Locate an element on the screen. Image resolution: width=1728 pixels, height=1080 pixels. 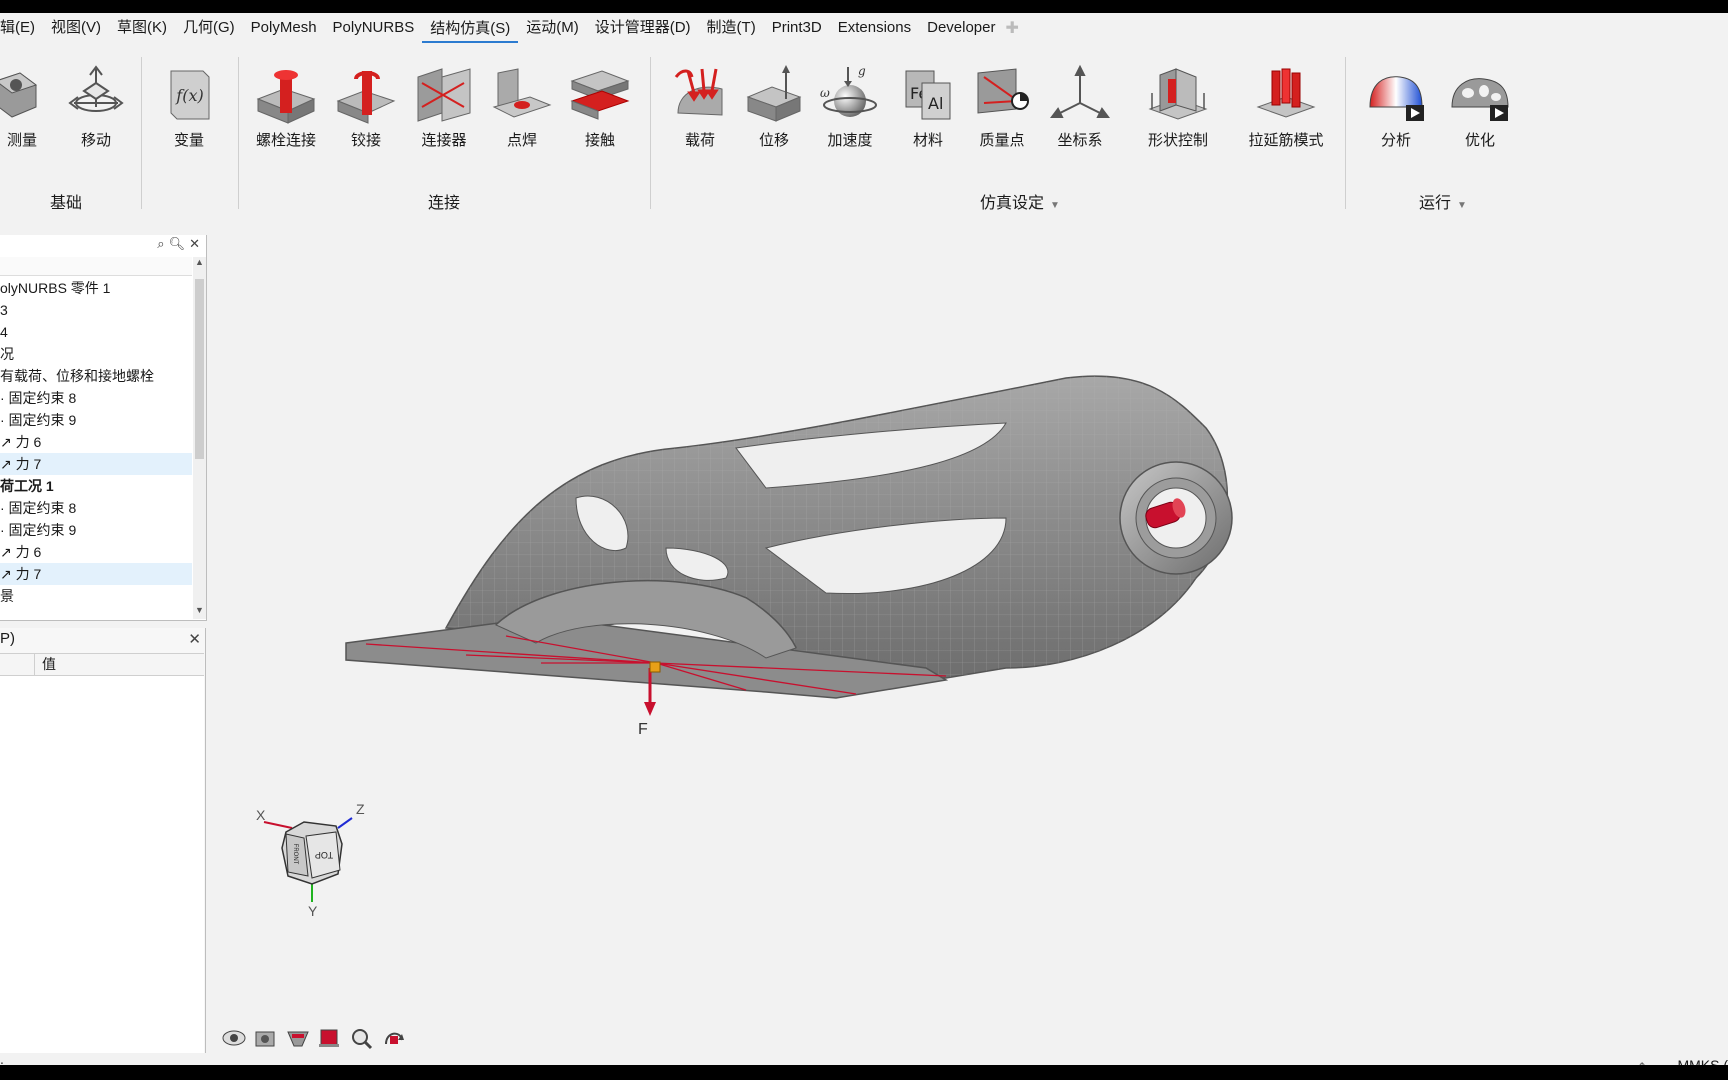
plus-icon: ✚ is located at coordinates (1011, 28).